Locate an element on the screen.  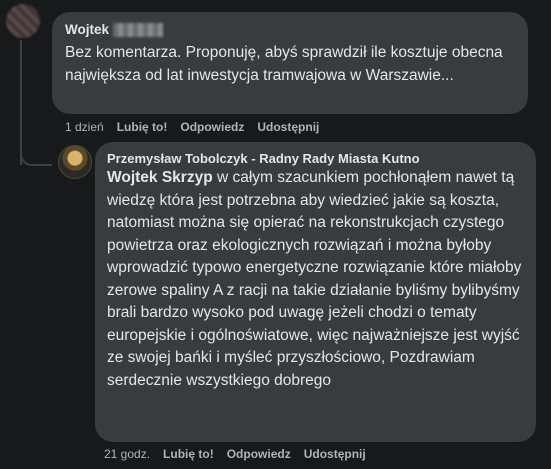
comment-actions: 1 dzień Lubię to! Odpowiedz Udostępnij is located at coordinates (192, 127).